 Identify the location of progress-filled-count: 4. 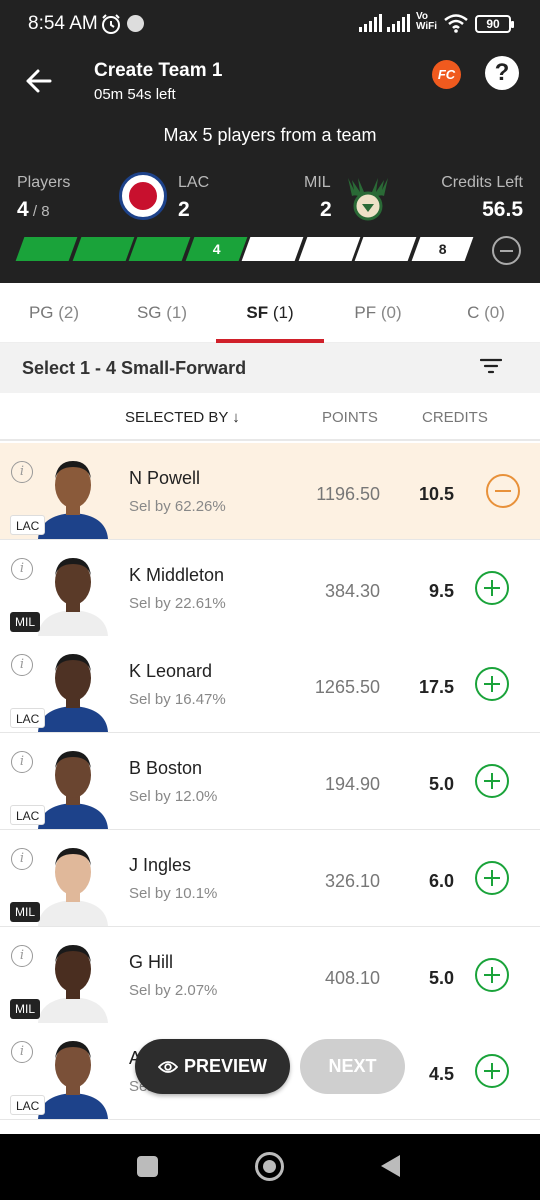
(216, 249).